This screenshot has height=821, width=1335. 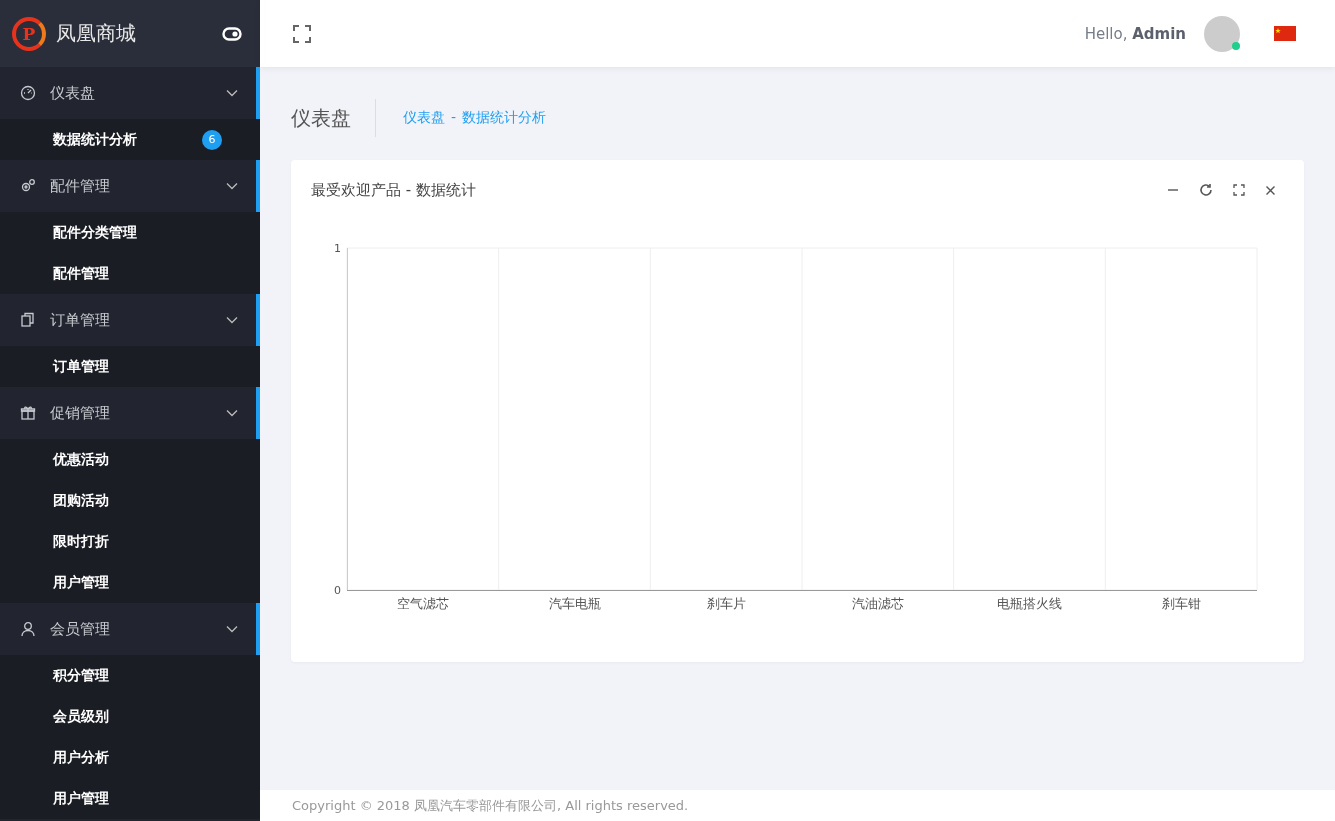 I want to click on page-title: 仪表盘, so click(x=333, y=118).